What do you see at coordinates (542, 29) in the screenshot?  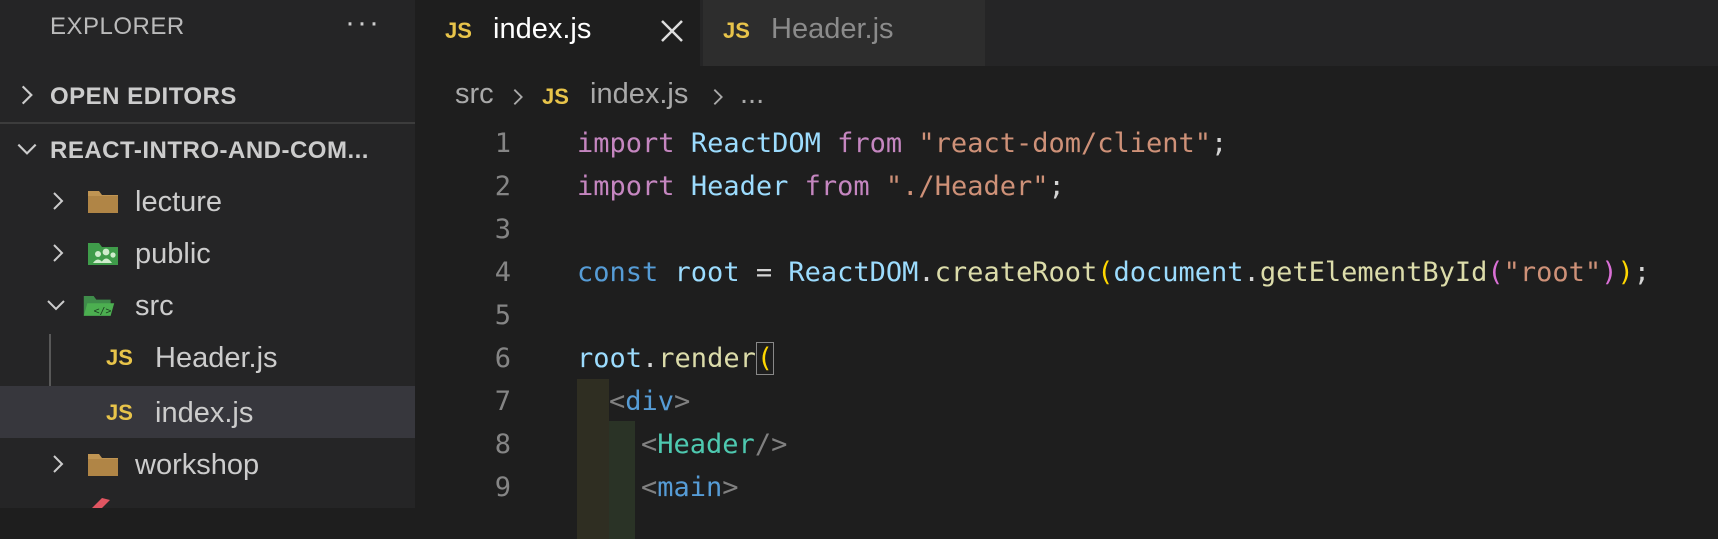 I see `tab-label: index.js` at bounding box center [542, 29].